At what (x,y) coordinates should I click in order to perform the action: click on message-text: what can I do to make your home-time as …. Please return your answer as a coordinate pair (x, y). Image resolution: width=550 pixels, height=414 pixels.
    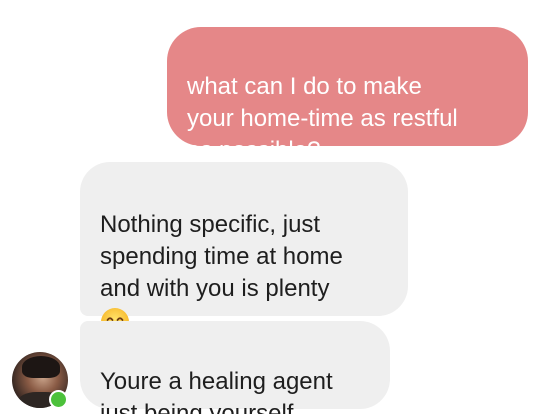
    Looking at the image, I should click on (322, 118).